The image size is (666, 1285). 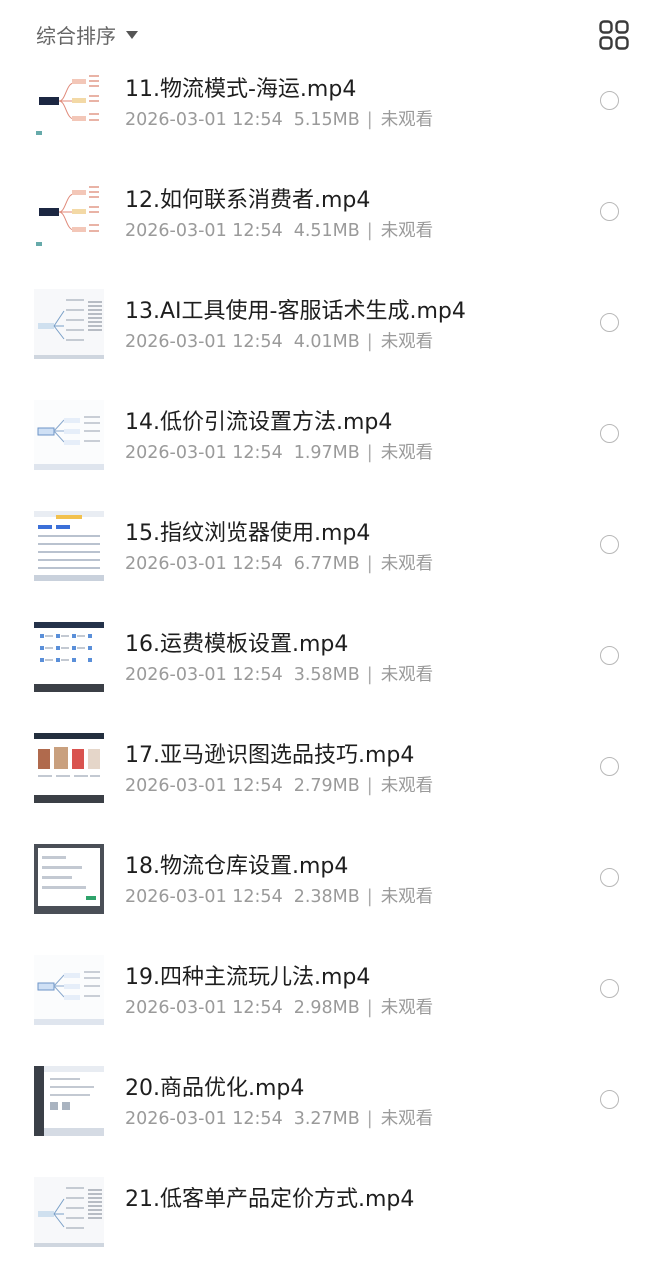 I want to click on video-list-item: 16.运费模板设置.mp4 2026-03-01 12:54 3.58MB | 未观看, so click(x=333, y=674).